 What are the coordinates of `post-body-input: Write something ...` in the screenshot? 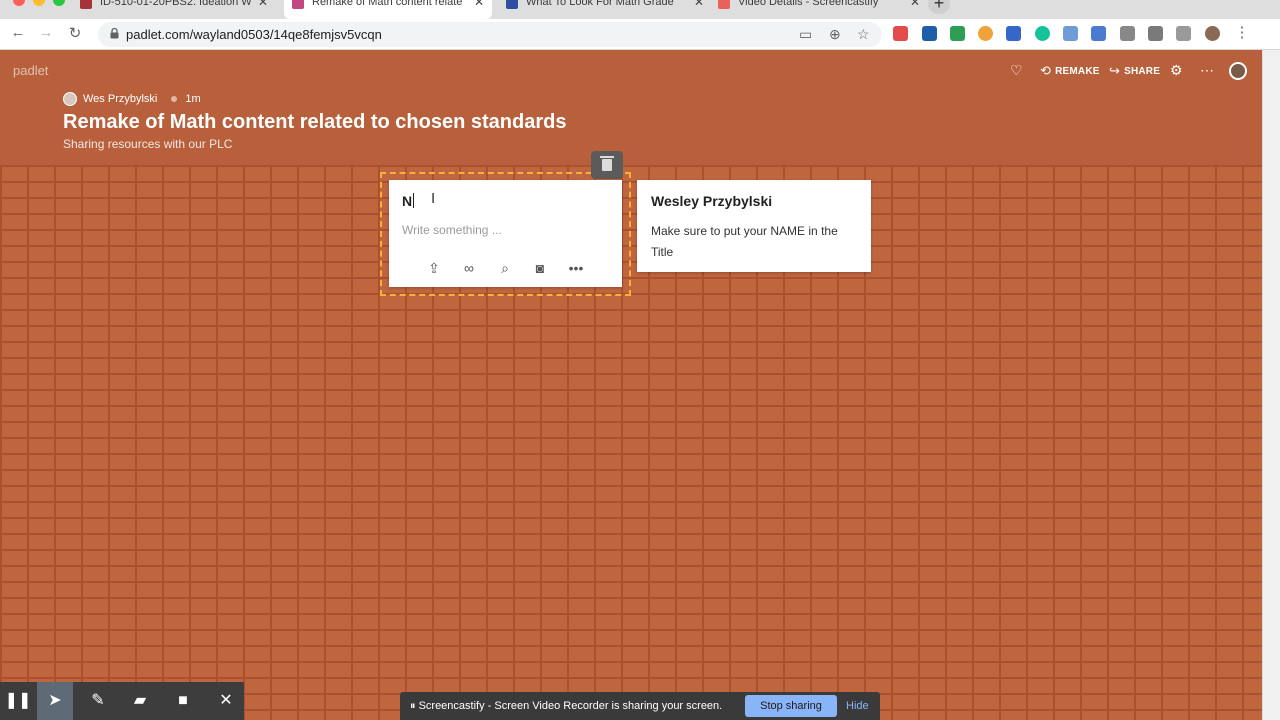 It's located at (452, 230).